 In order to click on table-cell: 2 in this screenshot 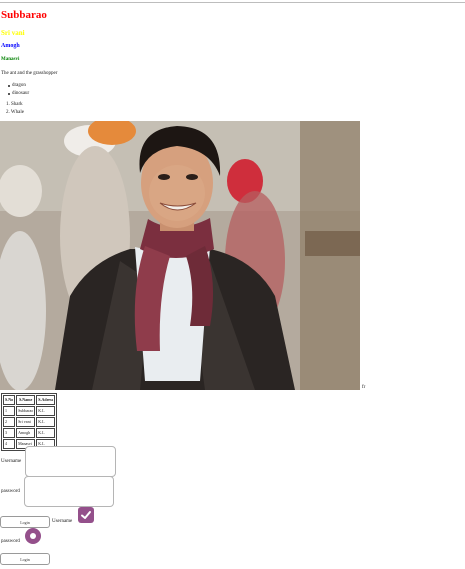, I will do `click(9, 422)`.